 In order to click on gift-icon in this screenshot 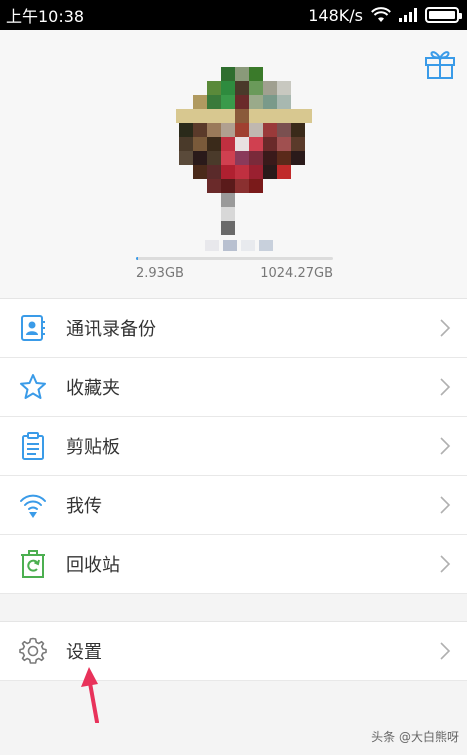, I will do `click(440, 63)`.